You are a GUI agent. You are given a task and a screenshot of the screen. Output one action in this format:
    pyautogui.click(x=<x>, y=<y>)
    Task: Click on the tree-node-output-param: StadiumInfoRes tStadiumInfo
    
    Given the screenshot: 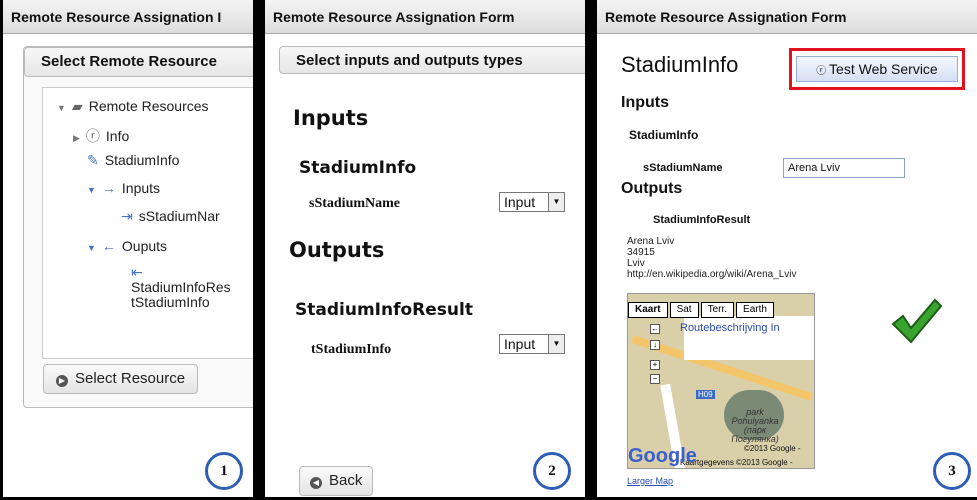 What is the action you would take?
    pyautogui.click(x=181, y=295)
    